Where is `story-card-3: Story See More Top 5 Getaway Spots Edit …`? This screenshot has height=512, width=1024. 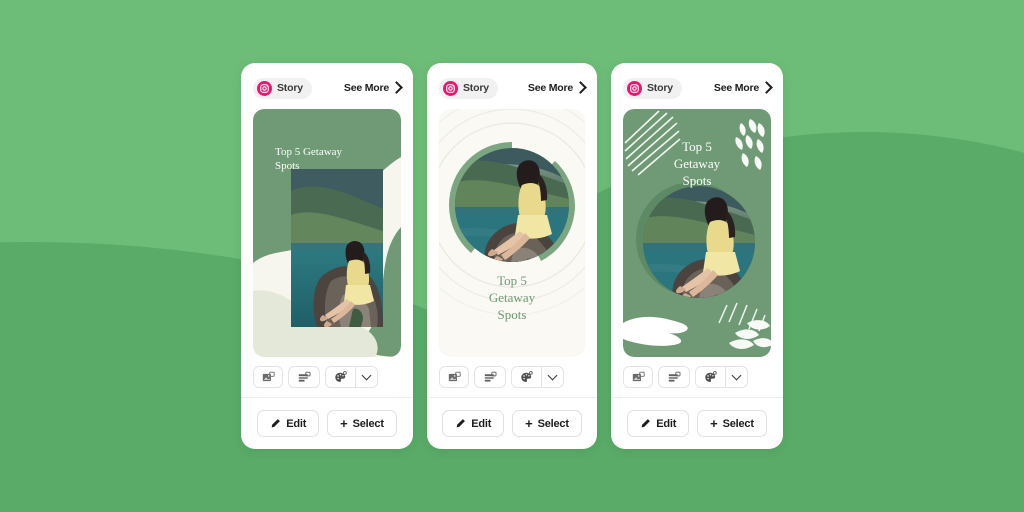 story-card-3: Story See More Top 5 Getaway Spots Edit … is located at coordinates (697, 256).